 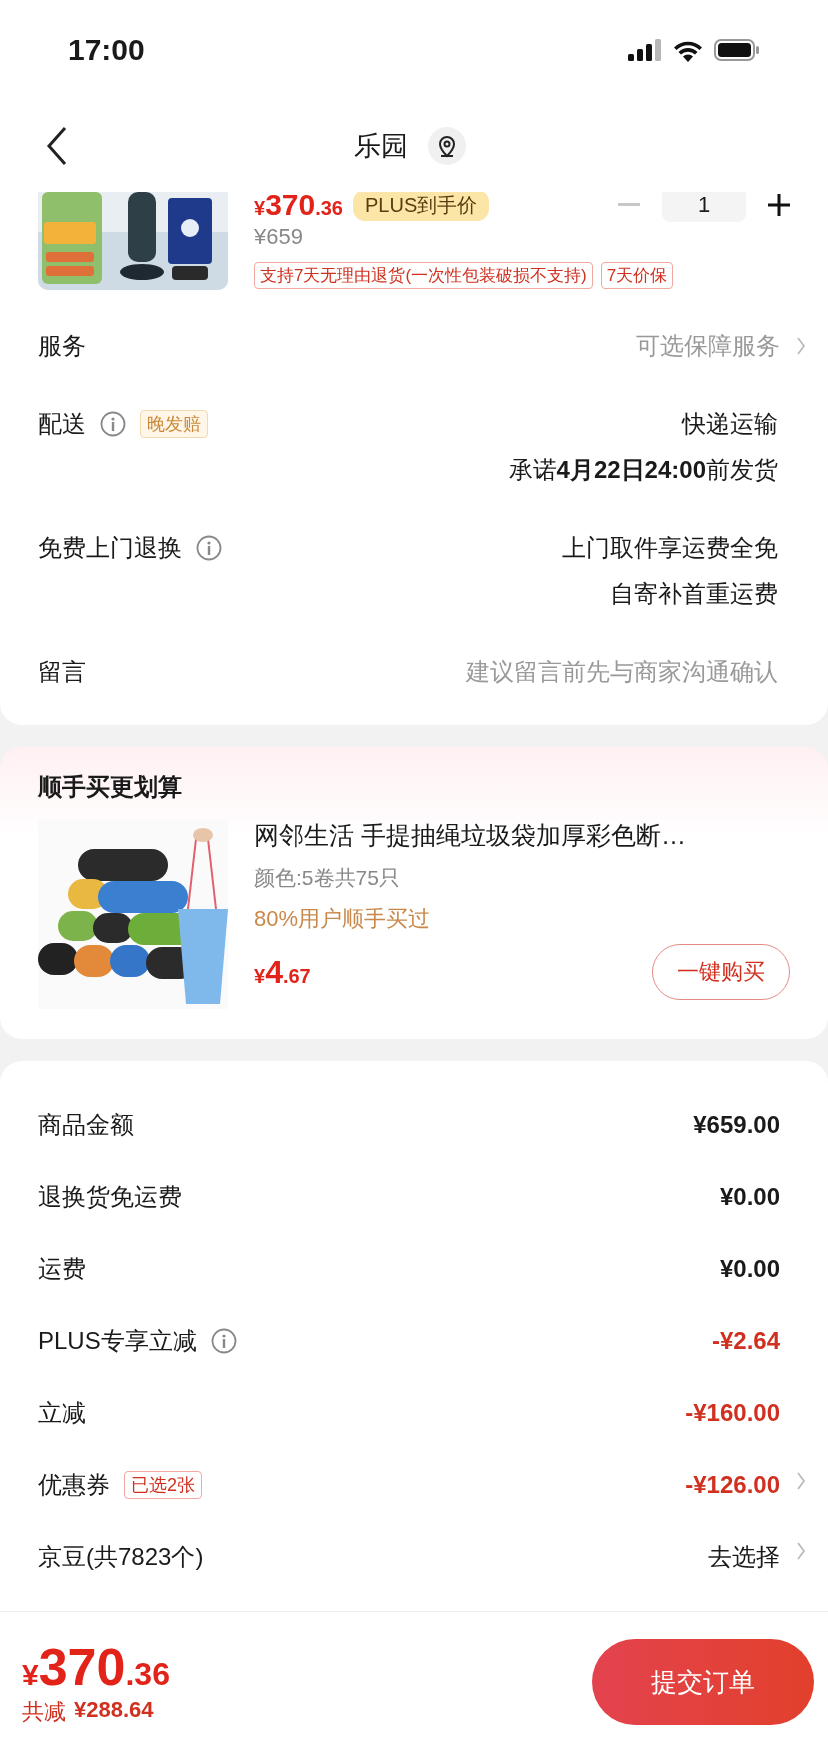 What do you see at coordinates (637, 275) in the screenshot?
I see `service-tag: 7天价保` at bounding box center [637, 275].